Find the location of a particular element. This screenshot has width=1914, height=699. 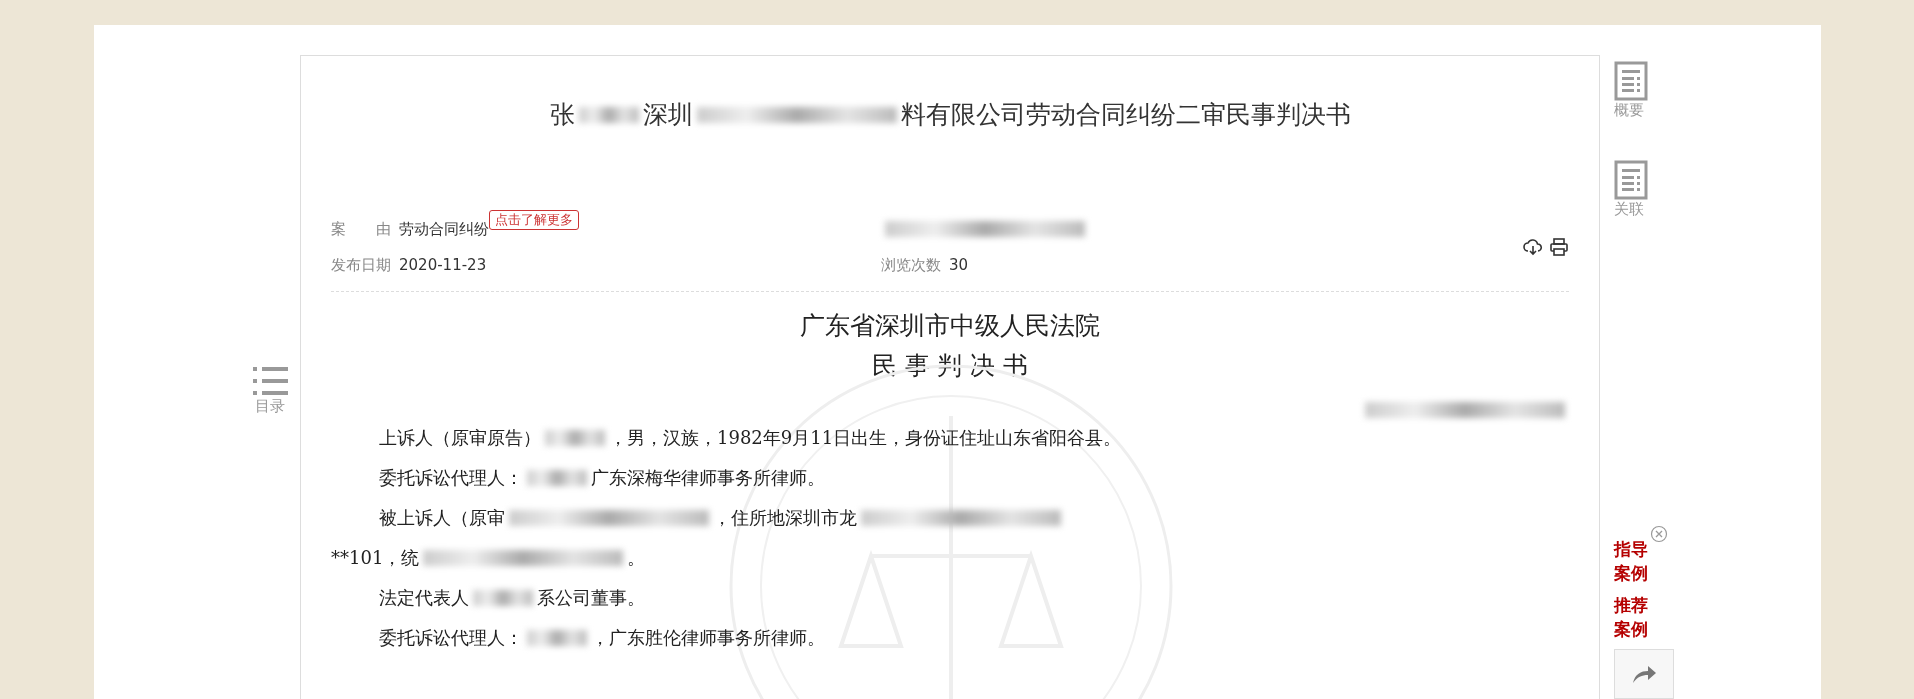

printer-icon is located at coordinates (1559, 247).